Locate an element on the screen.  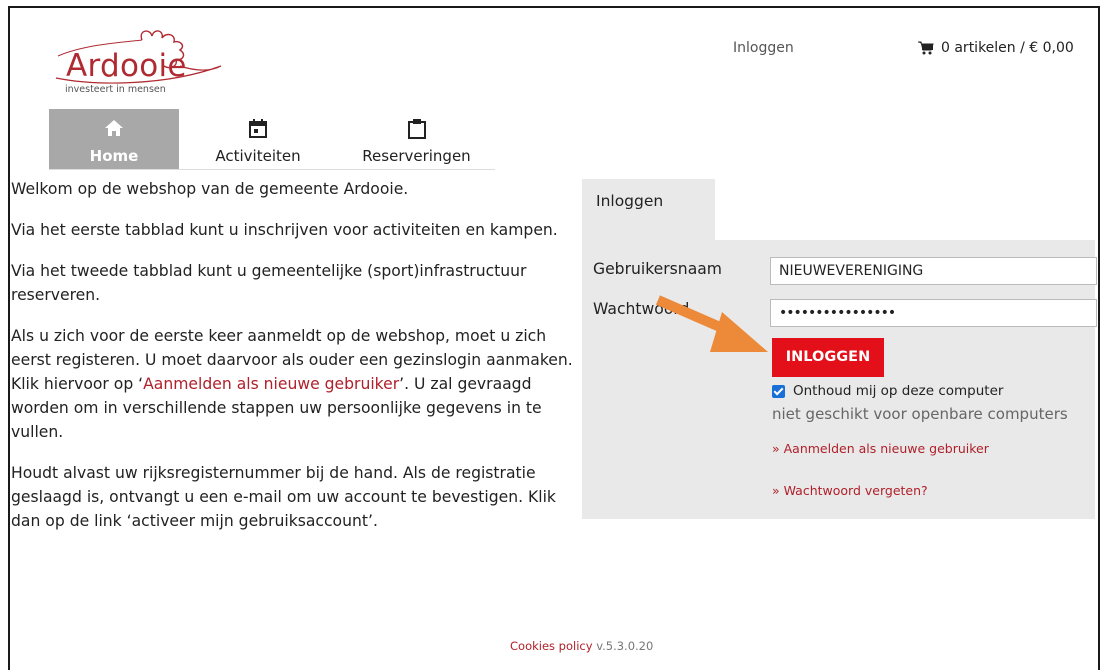
username-field is located at coordinates (933, 271).